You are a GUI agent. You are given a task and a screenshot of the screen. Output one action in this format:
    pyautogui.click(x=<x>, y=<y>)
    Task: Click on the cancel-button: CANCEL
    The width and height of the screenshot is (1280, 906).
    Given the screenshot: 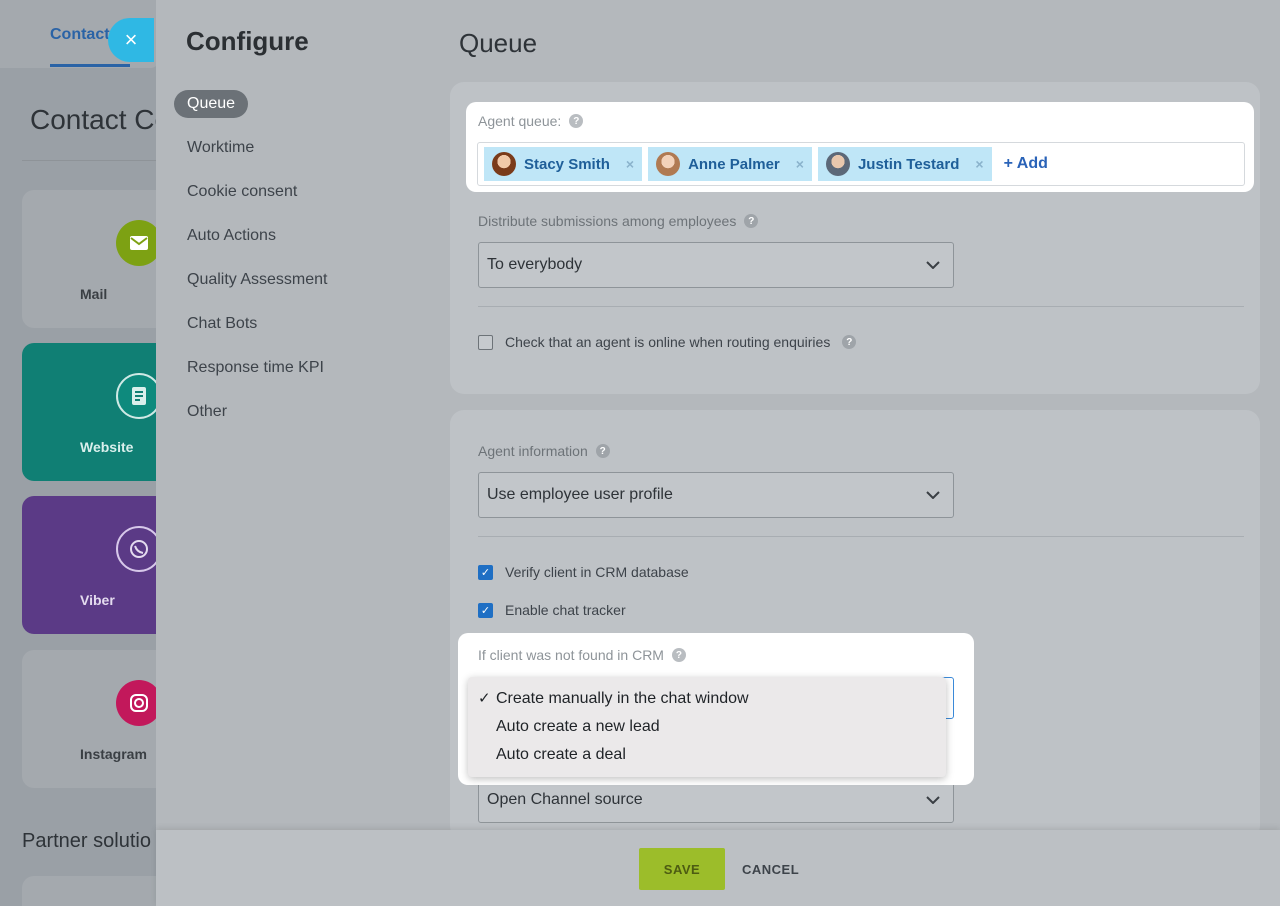 What is the action you would take?
    pyautogui.click(x=770, y=869)
    